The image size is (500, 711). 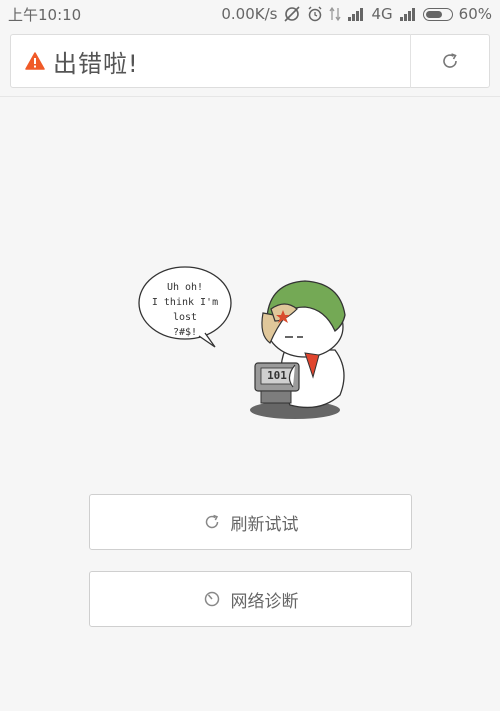 What do you see at coordinates (437, 14) in the screenshot?
I see `battery-icon` at bounding box center [437, 14].